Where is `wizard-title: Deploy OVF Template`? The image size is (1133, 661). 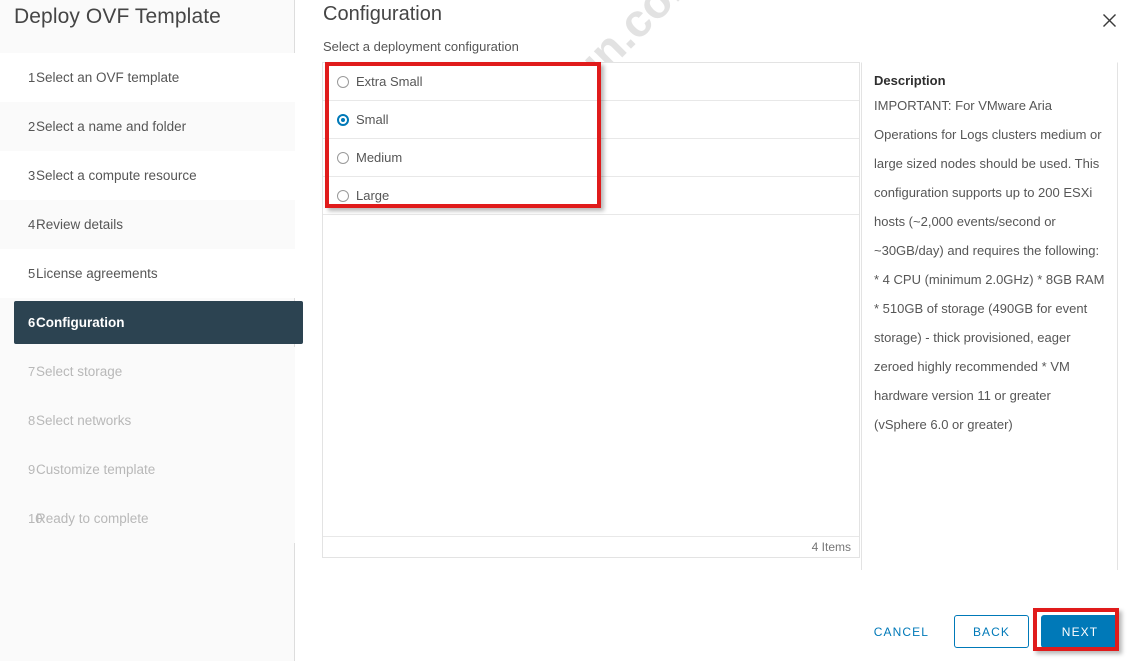
wizard-title: Deploy OVF Template is located at coordinates (117, 16).